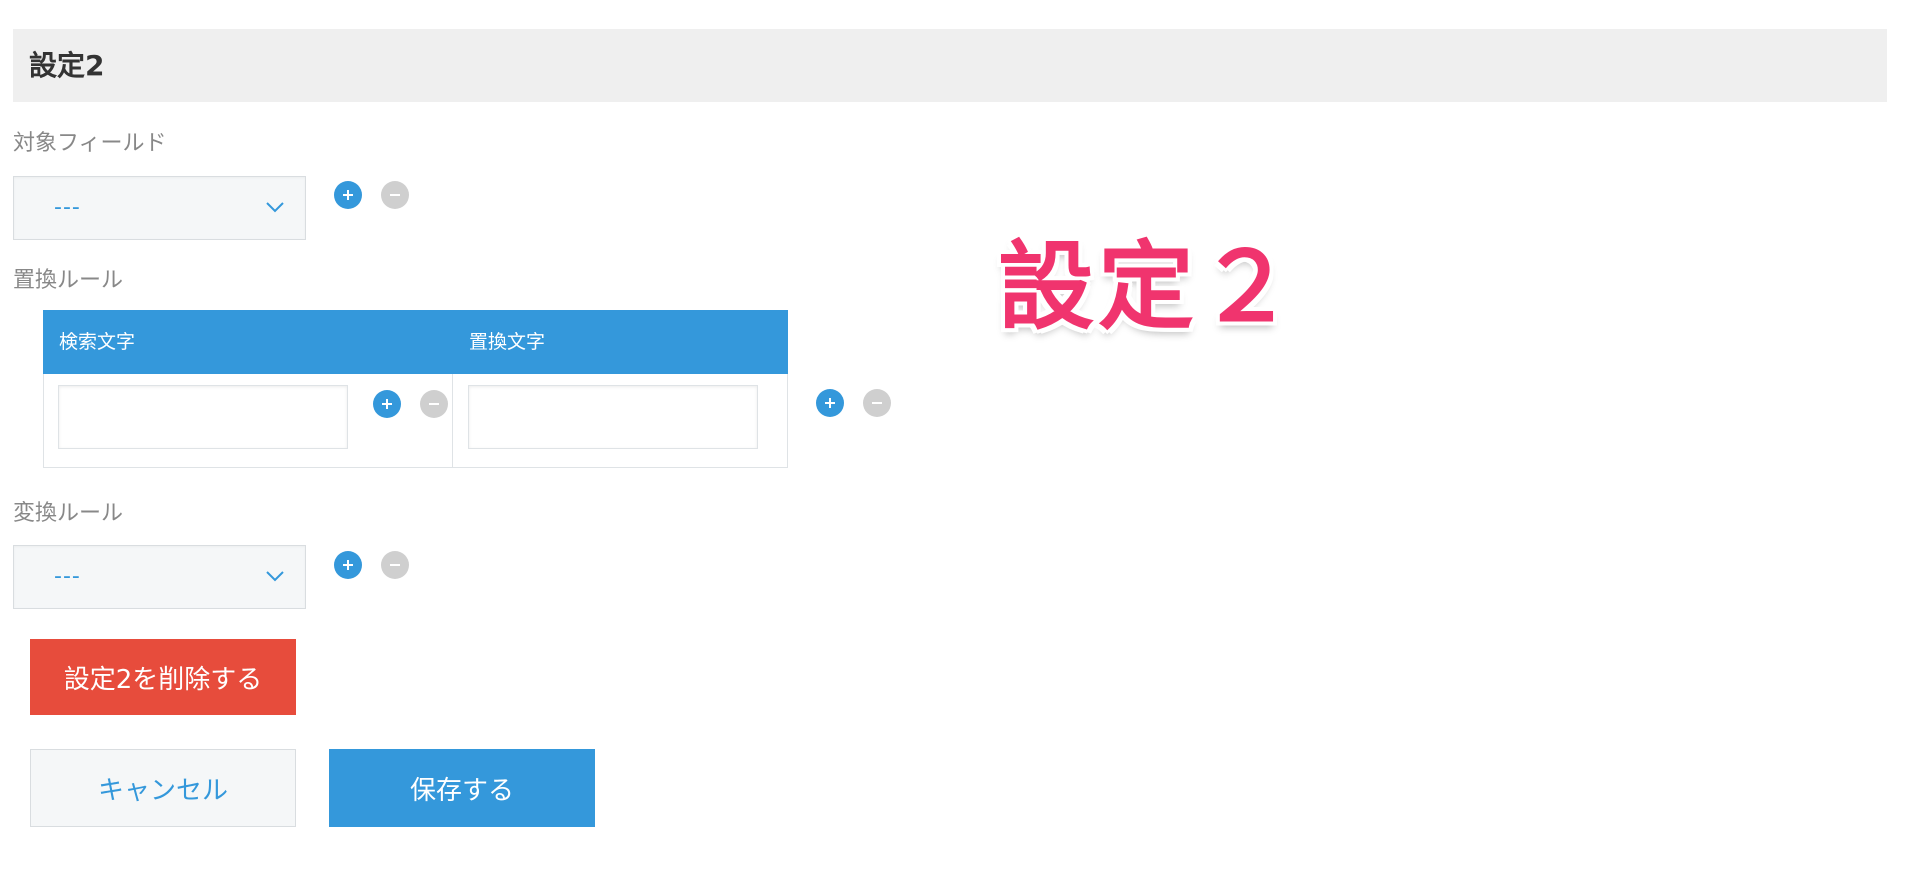 The height and width of the screenshot is (891, 1920). What do you see at coordinates (415, 389) in the screenshot?
I see `replace-rule-table: 検索文字 置換文字` at bounding box center [415, 389].